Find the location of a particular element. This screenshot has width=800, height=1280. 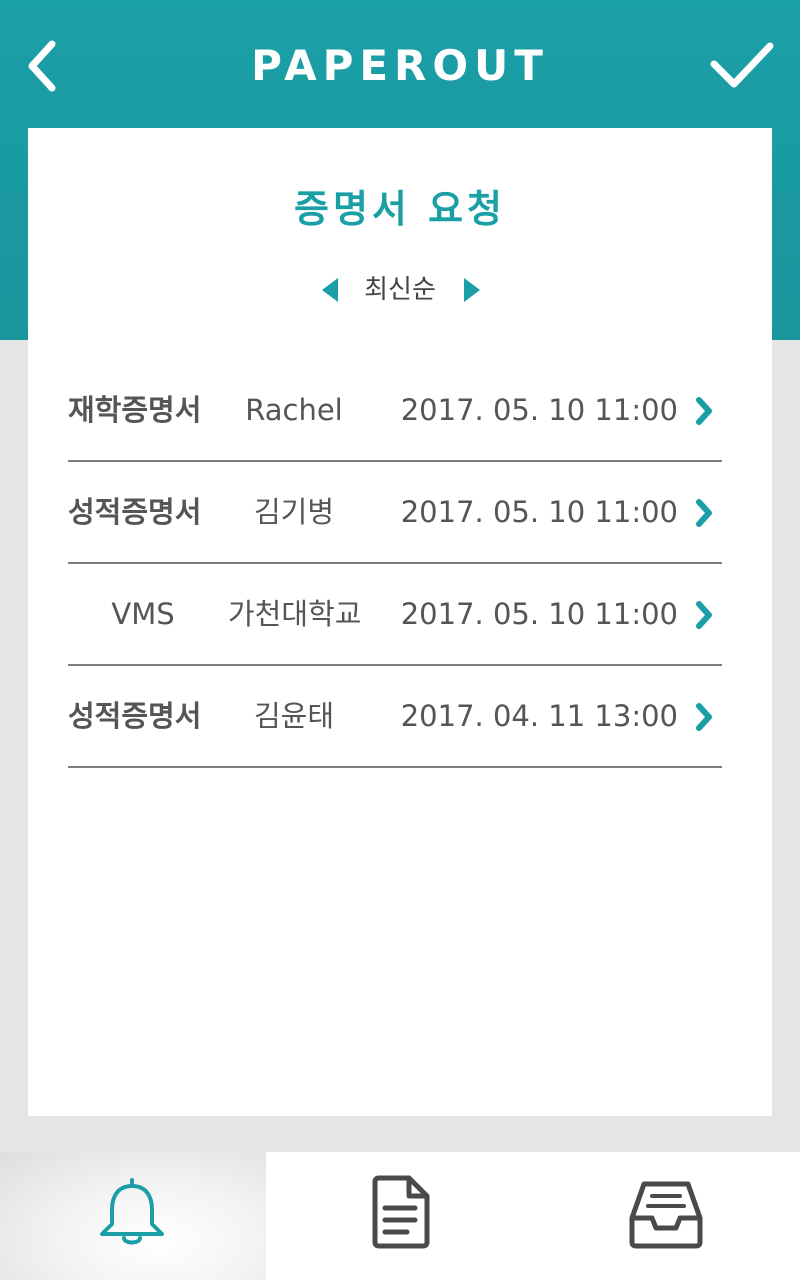

inbox-tray-icon is located at coordinates (666, 1215).